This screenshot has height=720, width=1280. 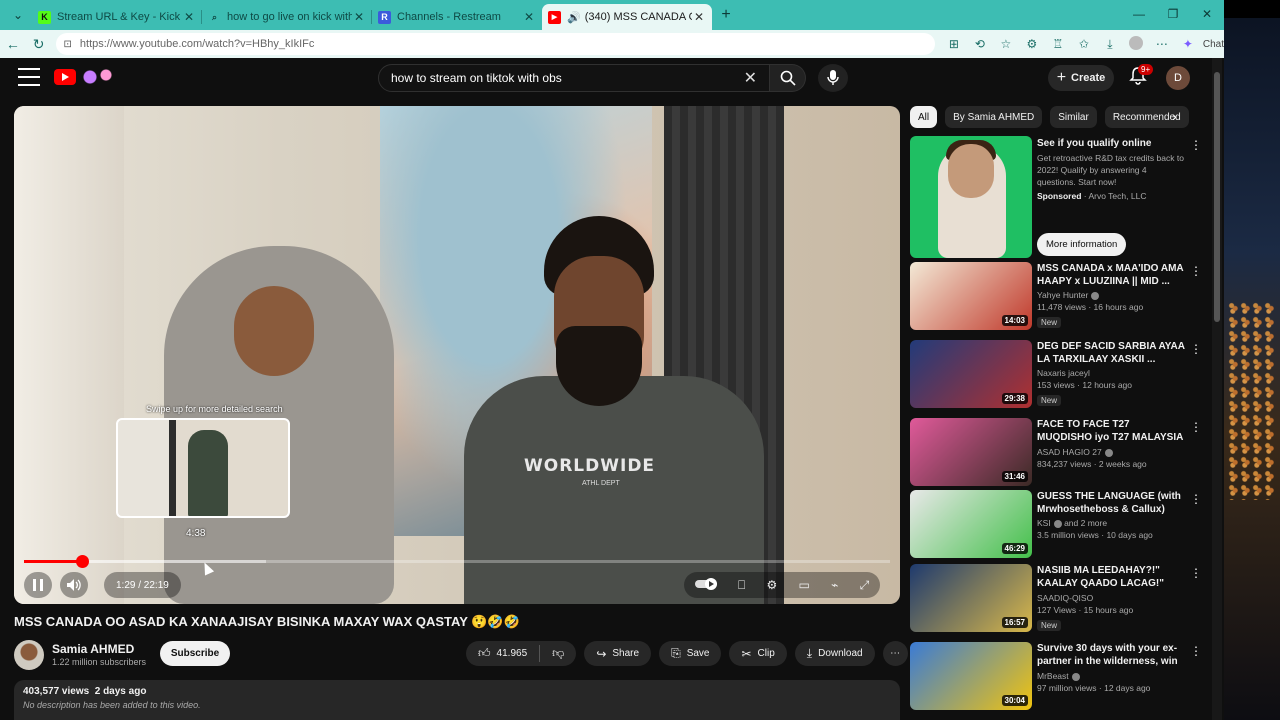 What do you see at coordinates (1065, 598) in the screenshot?
I see `channel-name: SAADIQ-QISO` at bounding box center [1065, 598].